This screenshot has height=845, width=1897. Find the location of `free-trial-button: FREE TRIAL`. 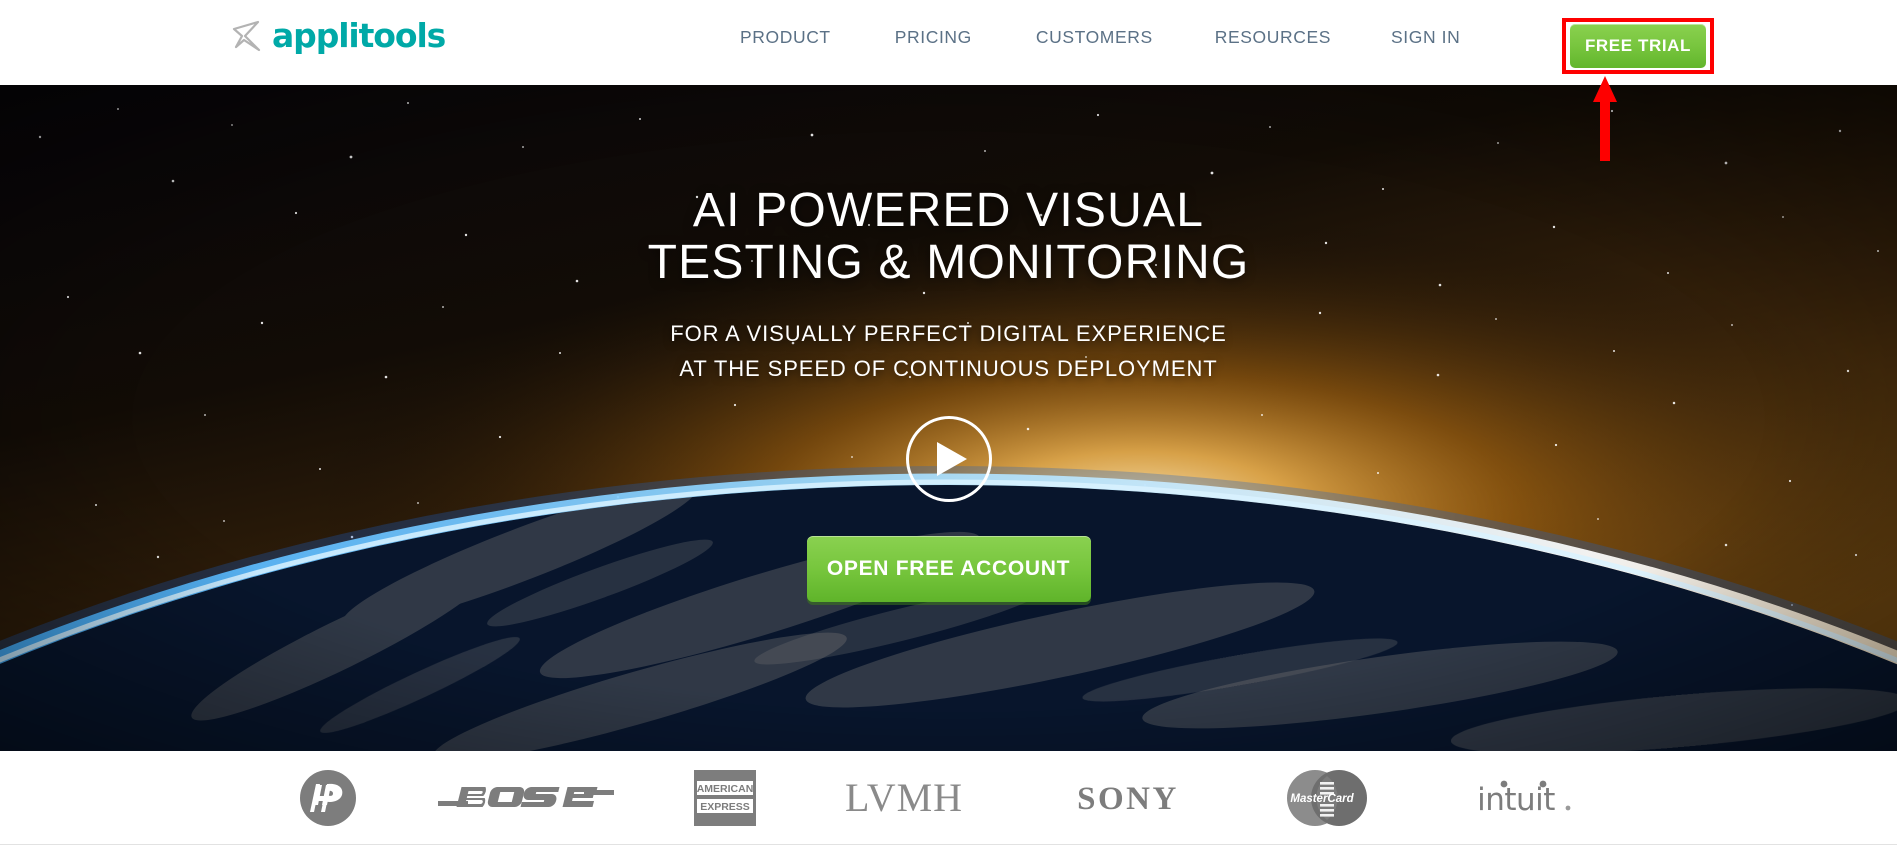

free-trial-button: FREE TRIAL is located at coordinates (1638, 46).